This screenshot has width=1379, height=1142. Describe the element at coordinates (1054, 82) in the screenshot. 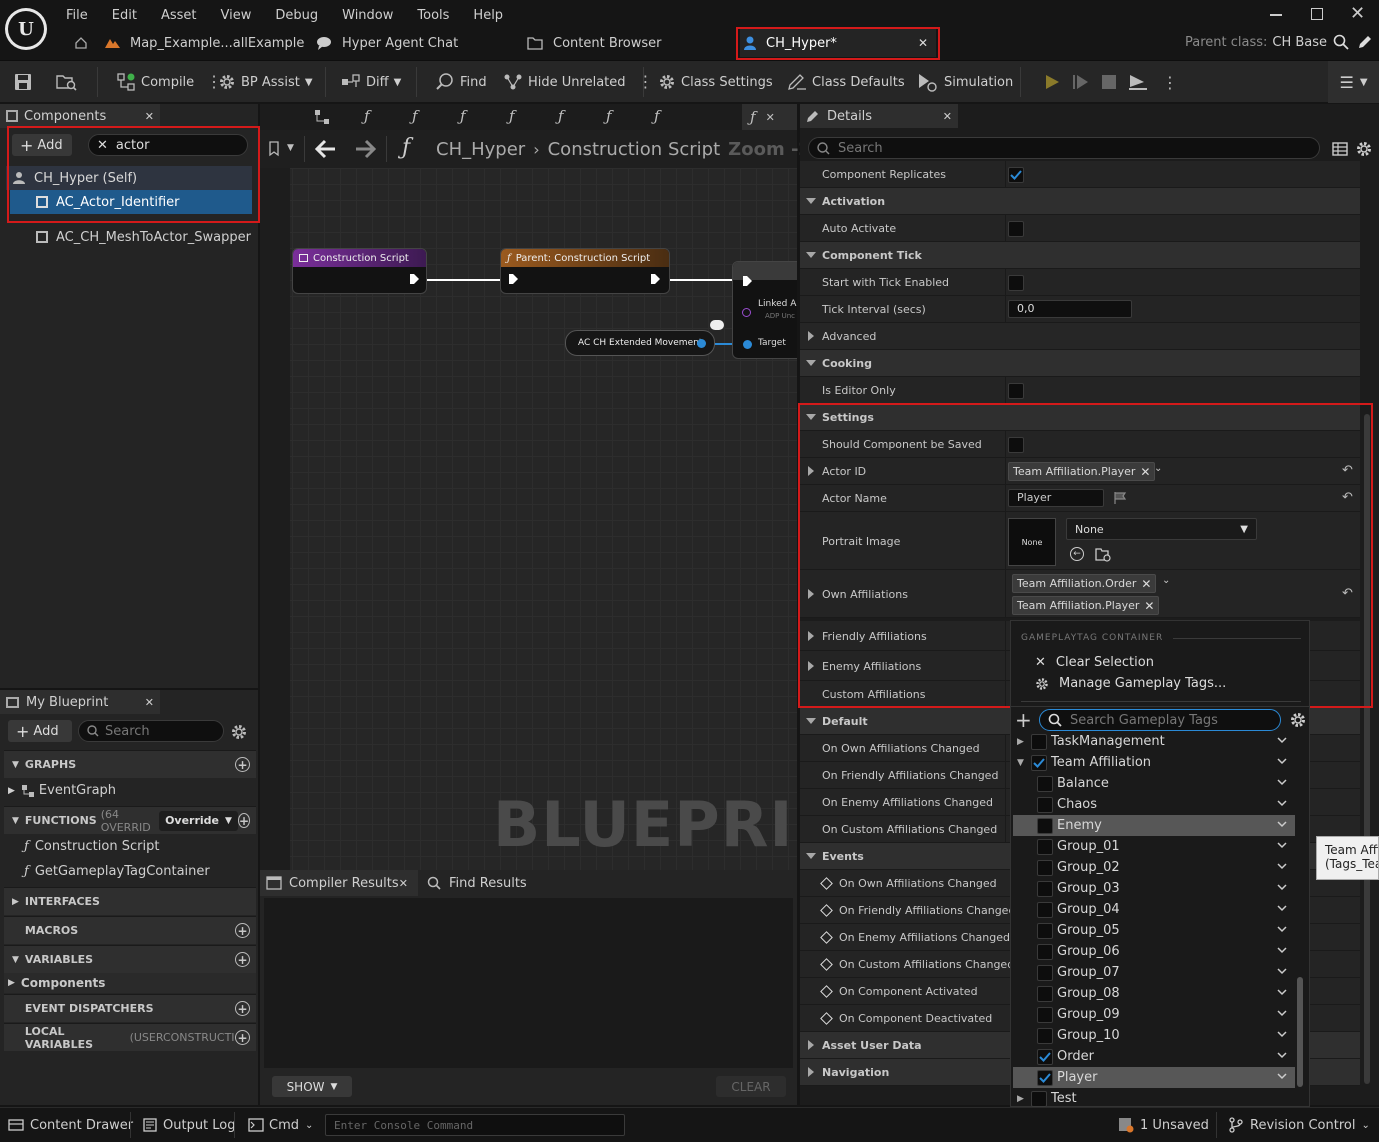

I see `play-button` at that location.